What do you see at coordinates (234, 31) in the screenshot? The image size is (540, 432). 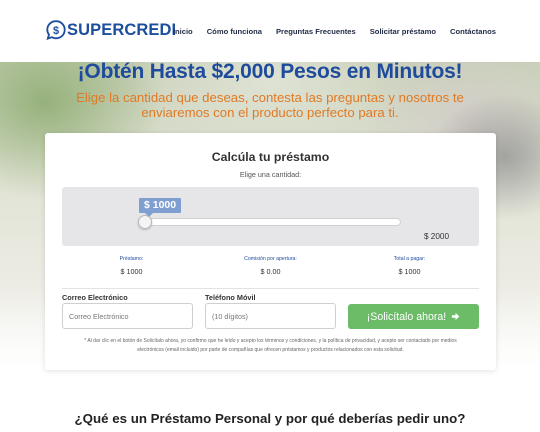 I see `nav-link-como-funciona: Cómo funciona` at bounding box center [234, 31].